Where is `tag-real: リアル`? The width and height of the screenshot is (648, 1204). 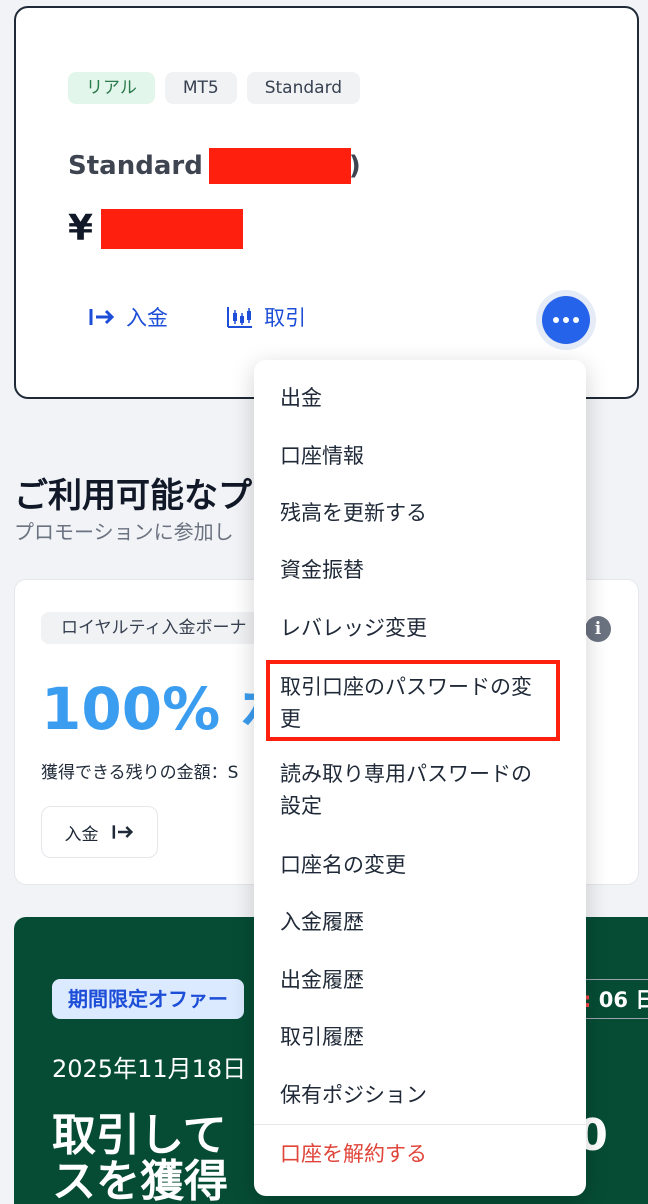 tag-real: リアル is located at coordinates (111, 88).